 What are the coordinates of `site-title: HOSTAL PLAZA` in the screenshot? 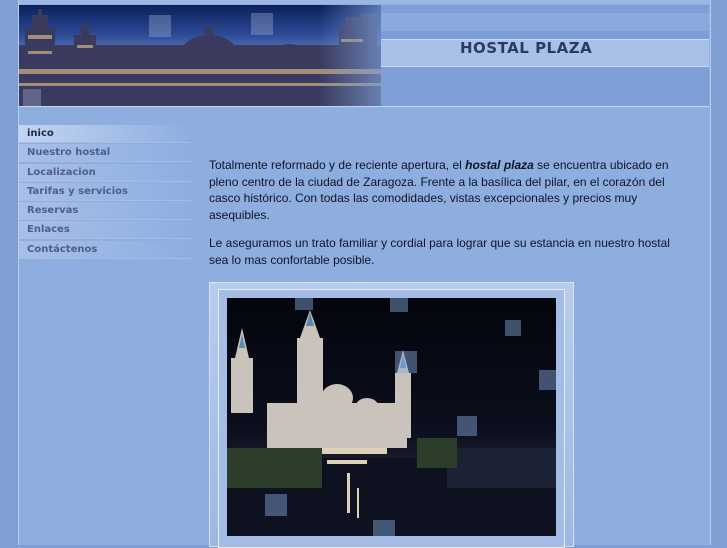 It's located at (526, 48).